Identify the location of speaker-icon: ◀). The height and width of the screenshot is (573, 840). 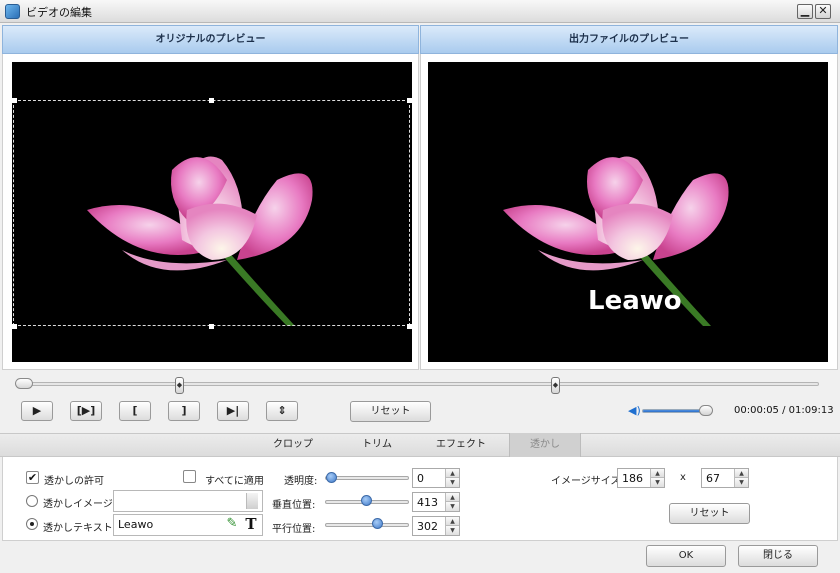
(634, 411).